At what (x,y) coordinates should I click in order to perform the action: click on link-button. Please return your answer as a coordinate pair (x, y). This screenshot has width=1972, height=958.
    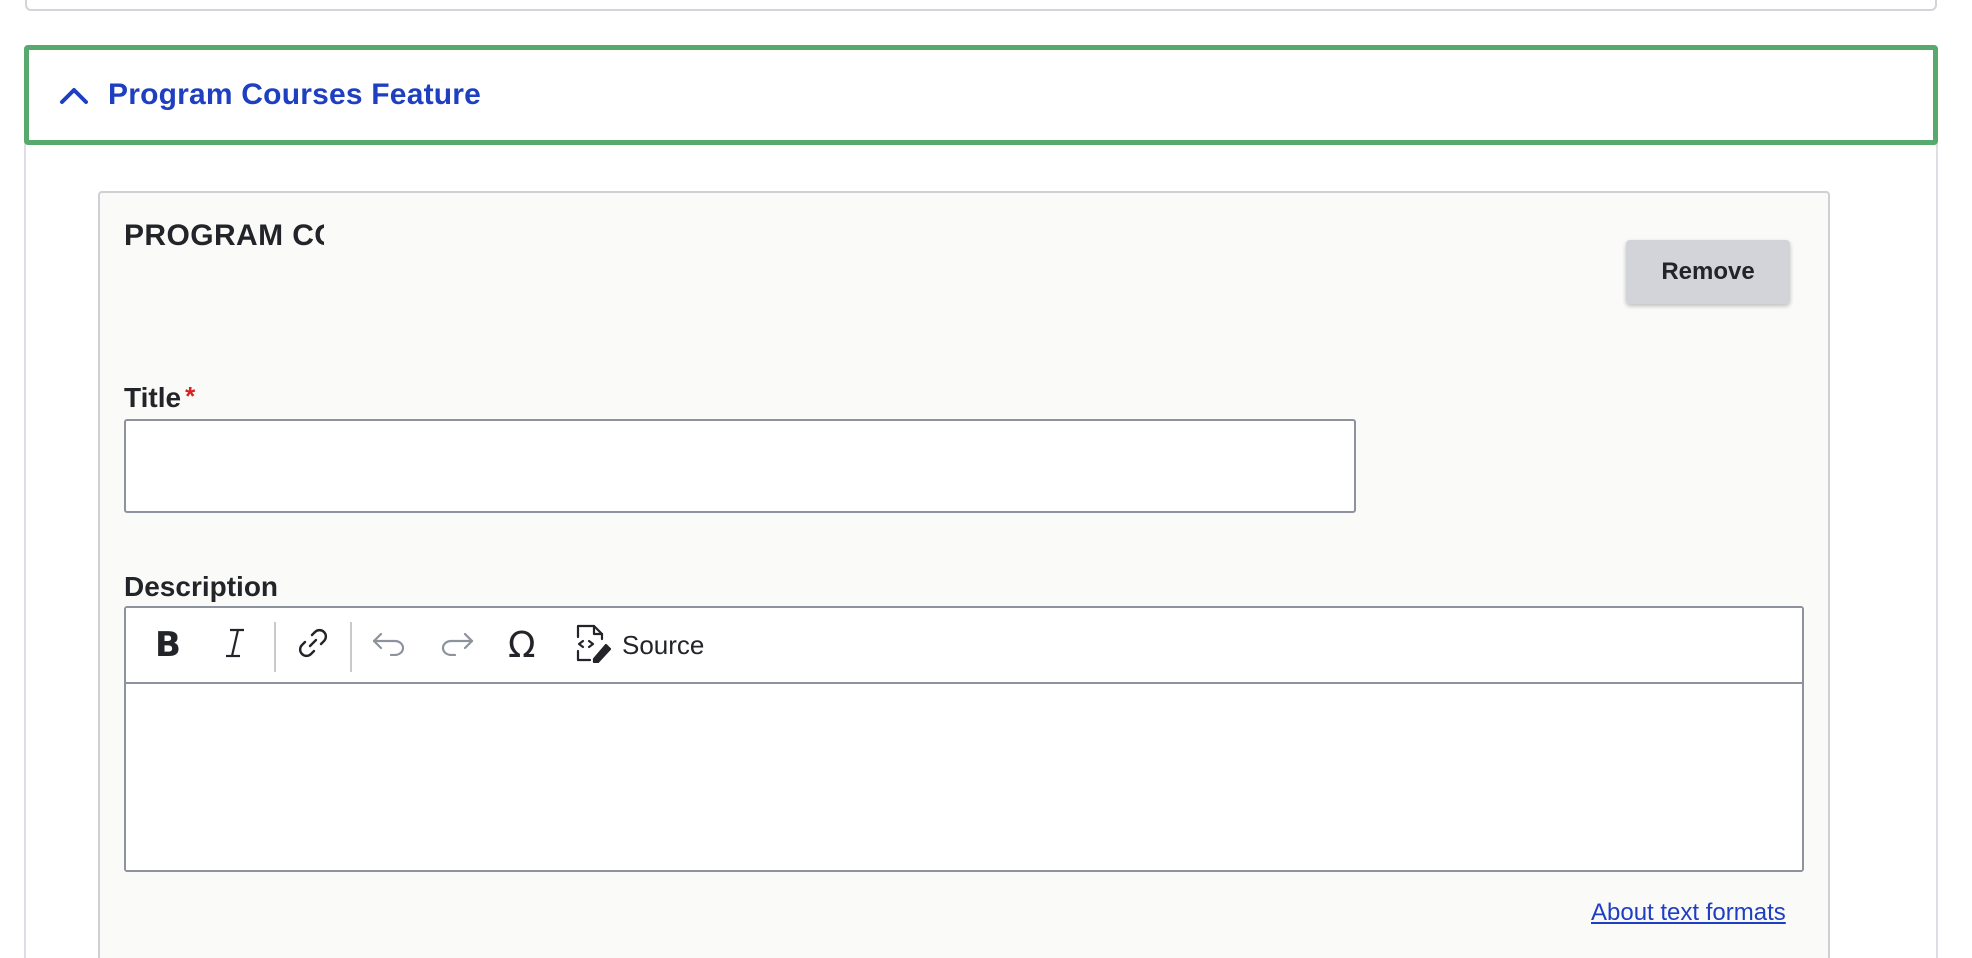
    Looking at the image, I should click on (313, 645).